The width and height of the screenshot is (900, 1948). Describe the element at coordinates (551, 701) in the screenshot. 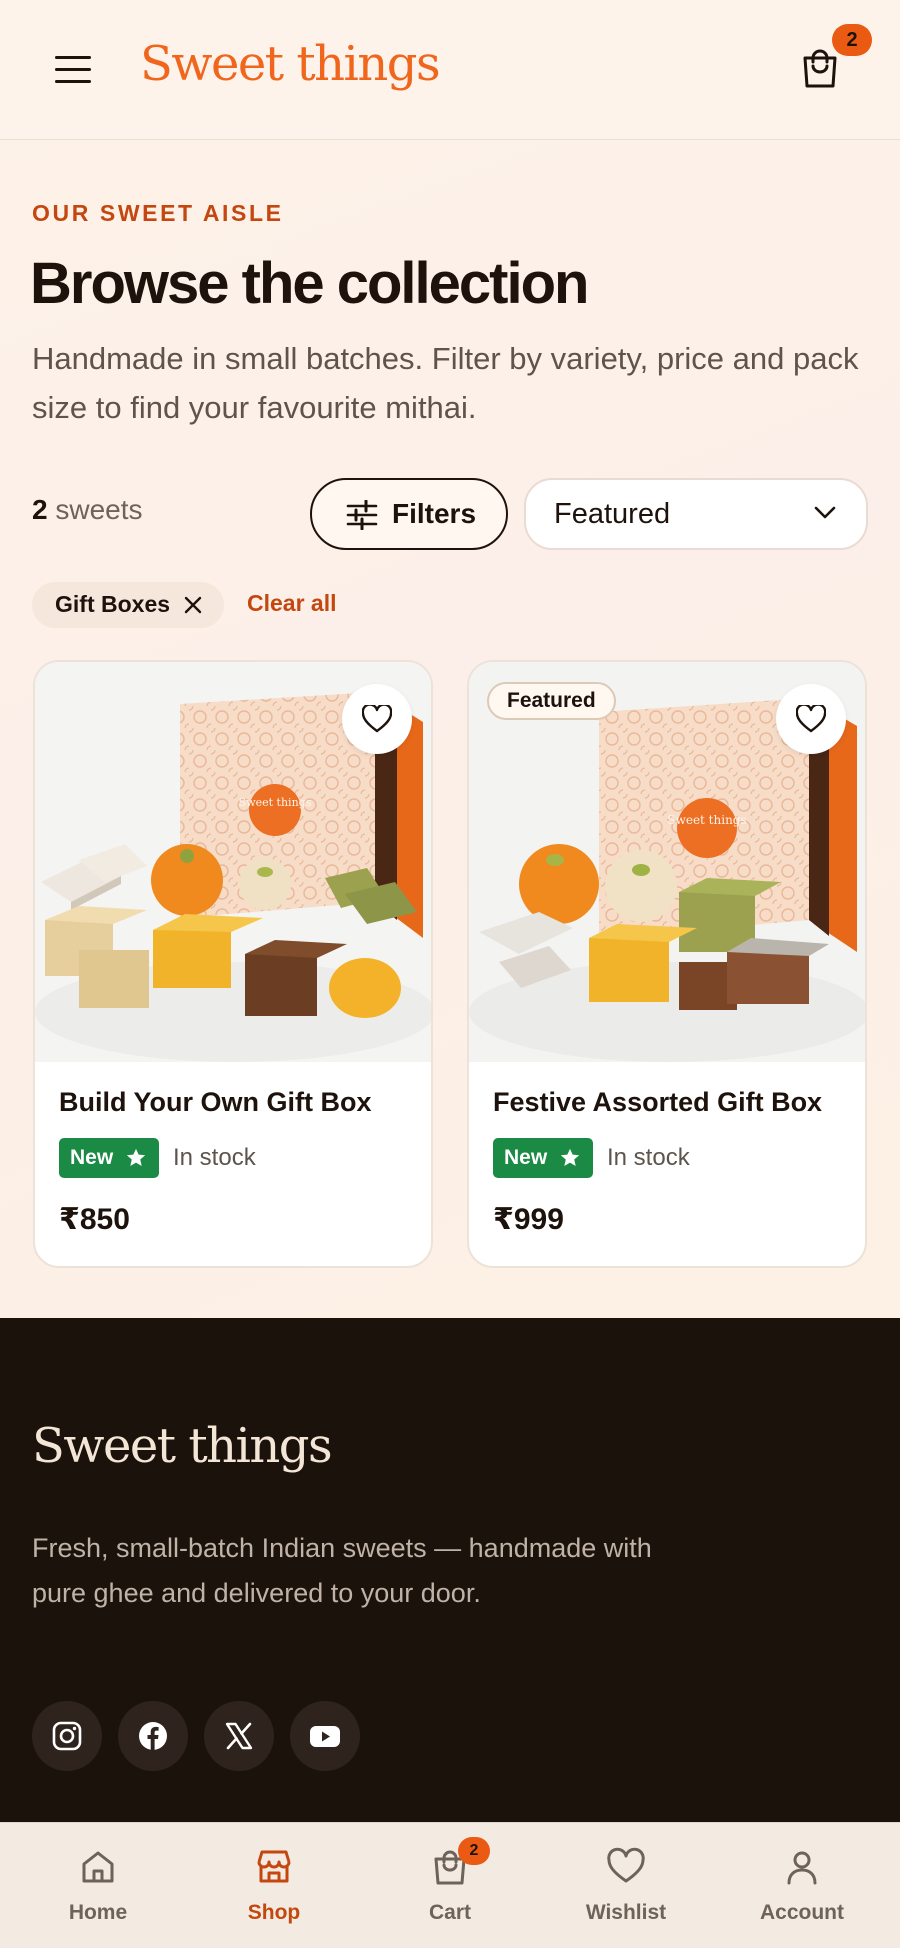

I see `featured-badge: Featured` at that location.